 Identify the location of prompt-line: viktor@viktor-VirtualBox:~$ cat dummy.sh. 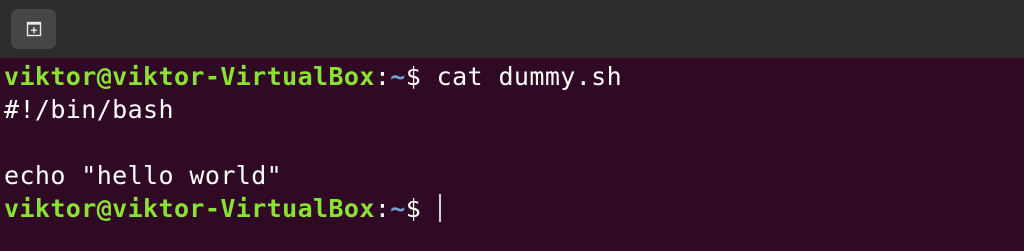
(512, 76).